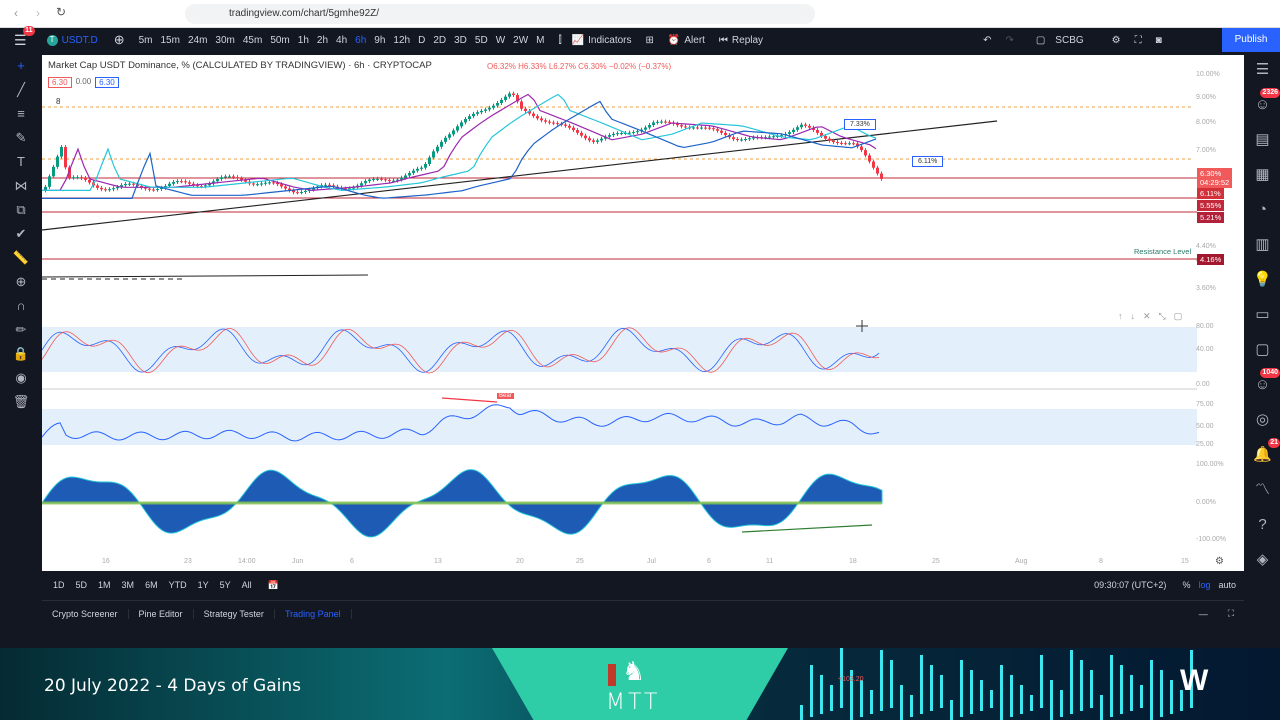 The image size is (1280, 720). I want to click on maximize-icon: ⛶, so click(1231, 613).